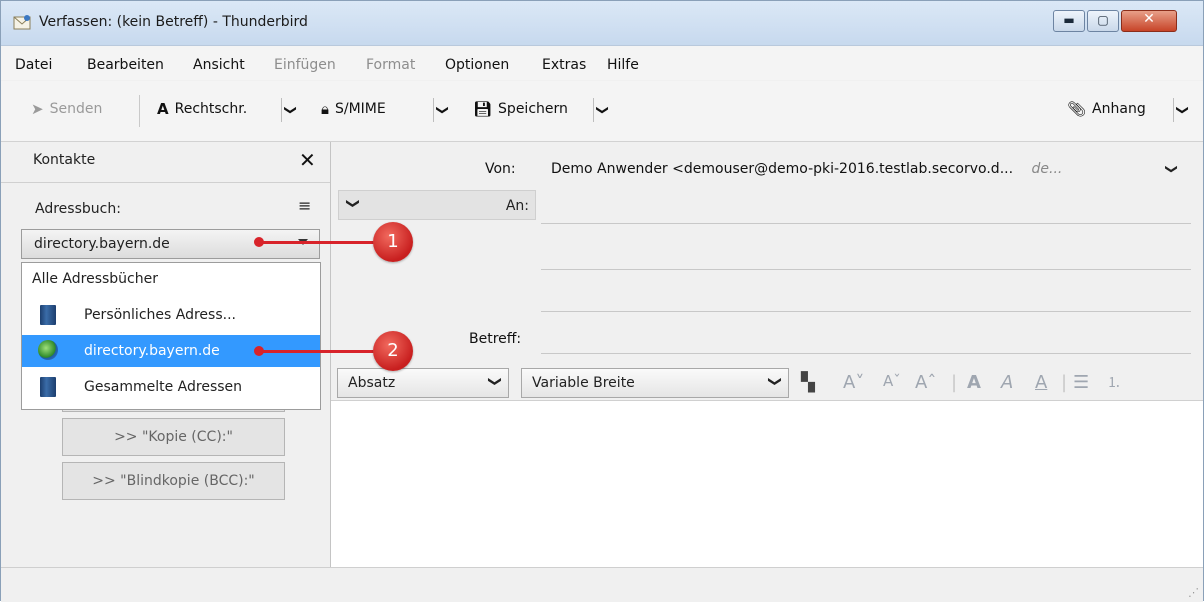  I want to click on spellcheck-icon: A, so click(163, 109).